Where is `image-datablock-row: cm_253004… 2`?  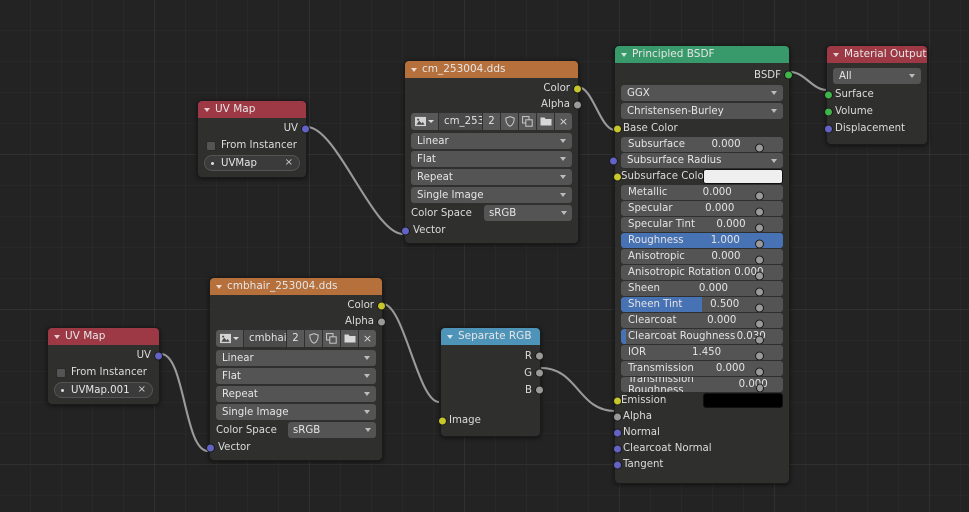
image-datablock-row: cm_253004… 2 is located at coordinates (491, 121).